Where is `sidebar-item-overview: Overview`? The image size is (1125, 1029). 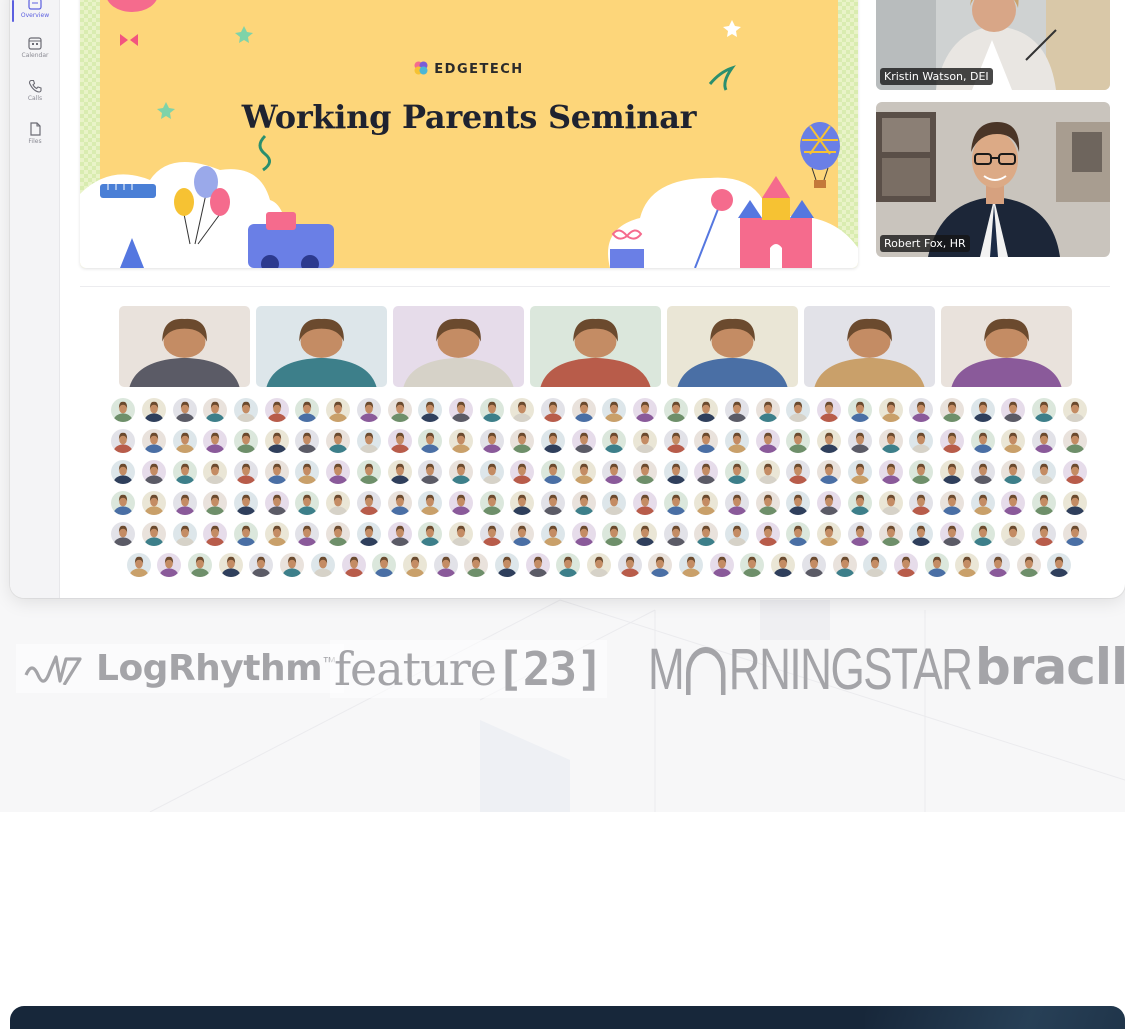 sidebar-item-overview: Overview is located at coordinates (35, 9).